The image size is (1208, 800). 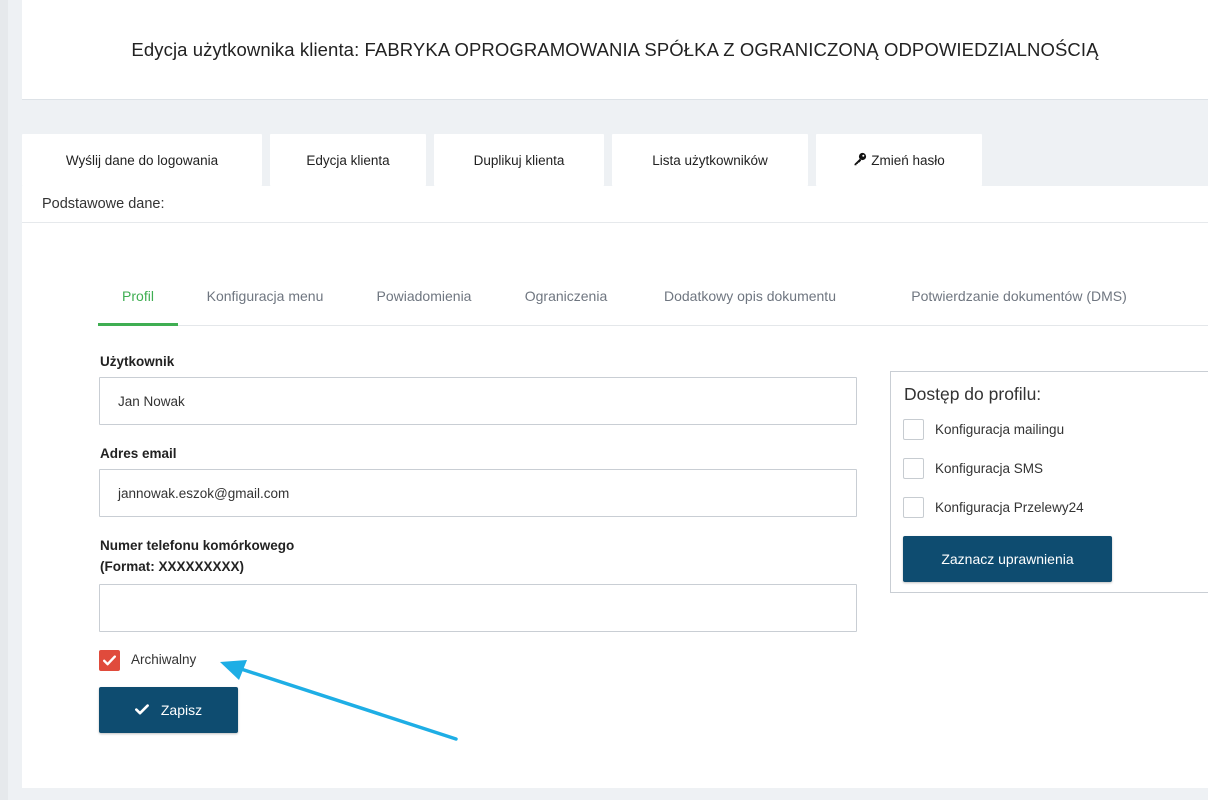 What do you see at coordinates (424, 296) in the screenshot?
I see `tab-notifications-label: Powiadomienia` at bounding box center [424, 296].